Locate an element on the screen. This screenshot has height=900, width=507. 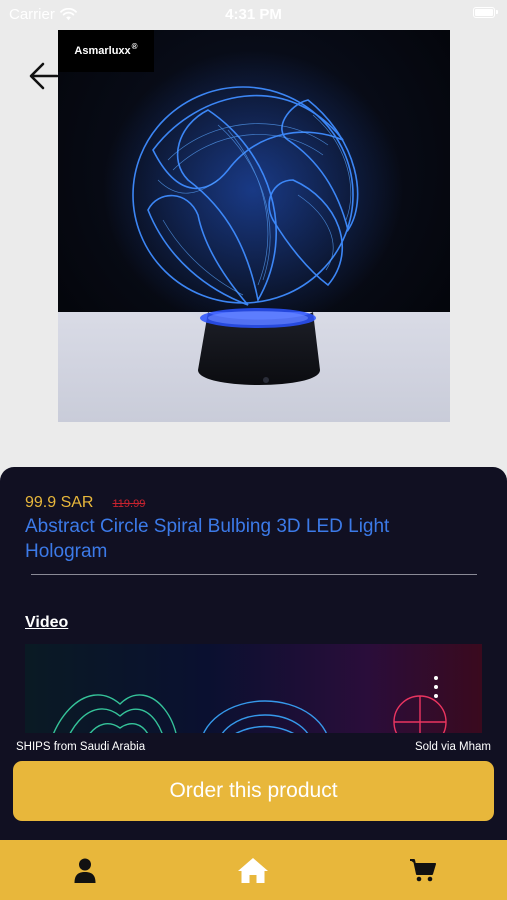
more-options-icon is located at coordinates (436, 687).